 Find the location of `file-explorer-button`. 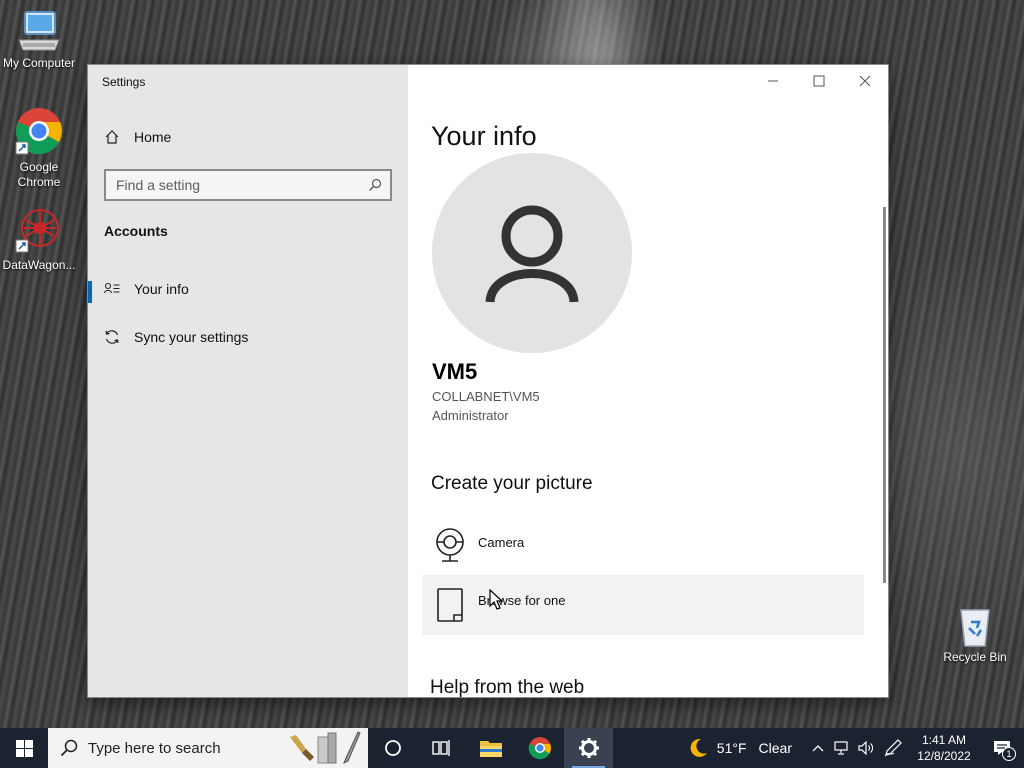

file-explorer-button is located at coordinates (490, 748).